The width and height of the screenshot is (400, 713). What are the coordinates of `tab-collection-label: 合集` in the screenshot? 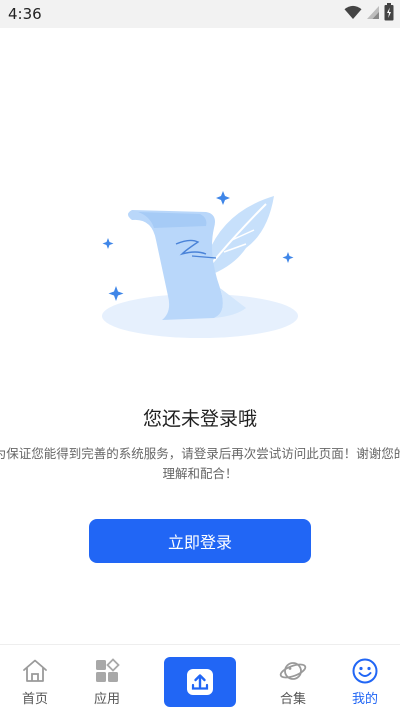 It's located at (292, 699).